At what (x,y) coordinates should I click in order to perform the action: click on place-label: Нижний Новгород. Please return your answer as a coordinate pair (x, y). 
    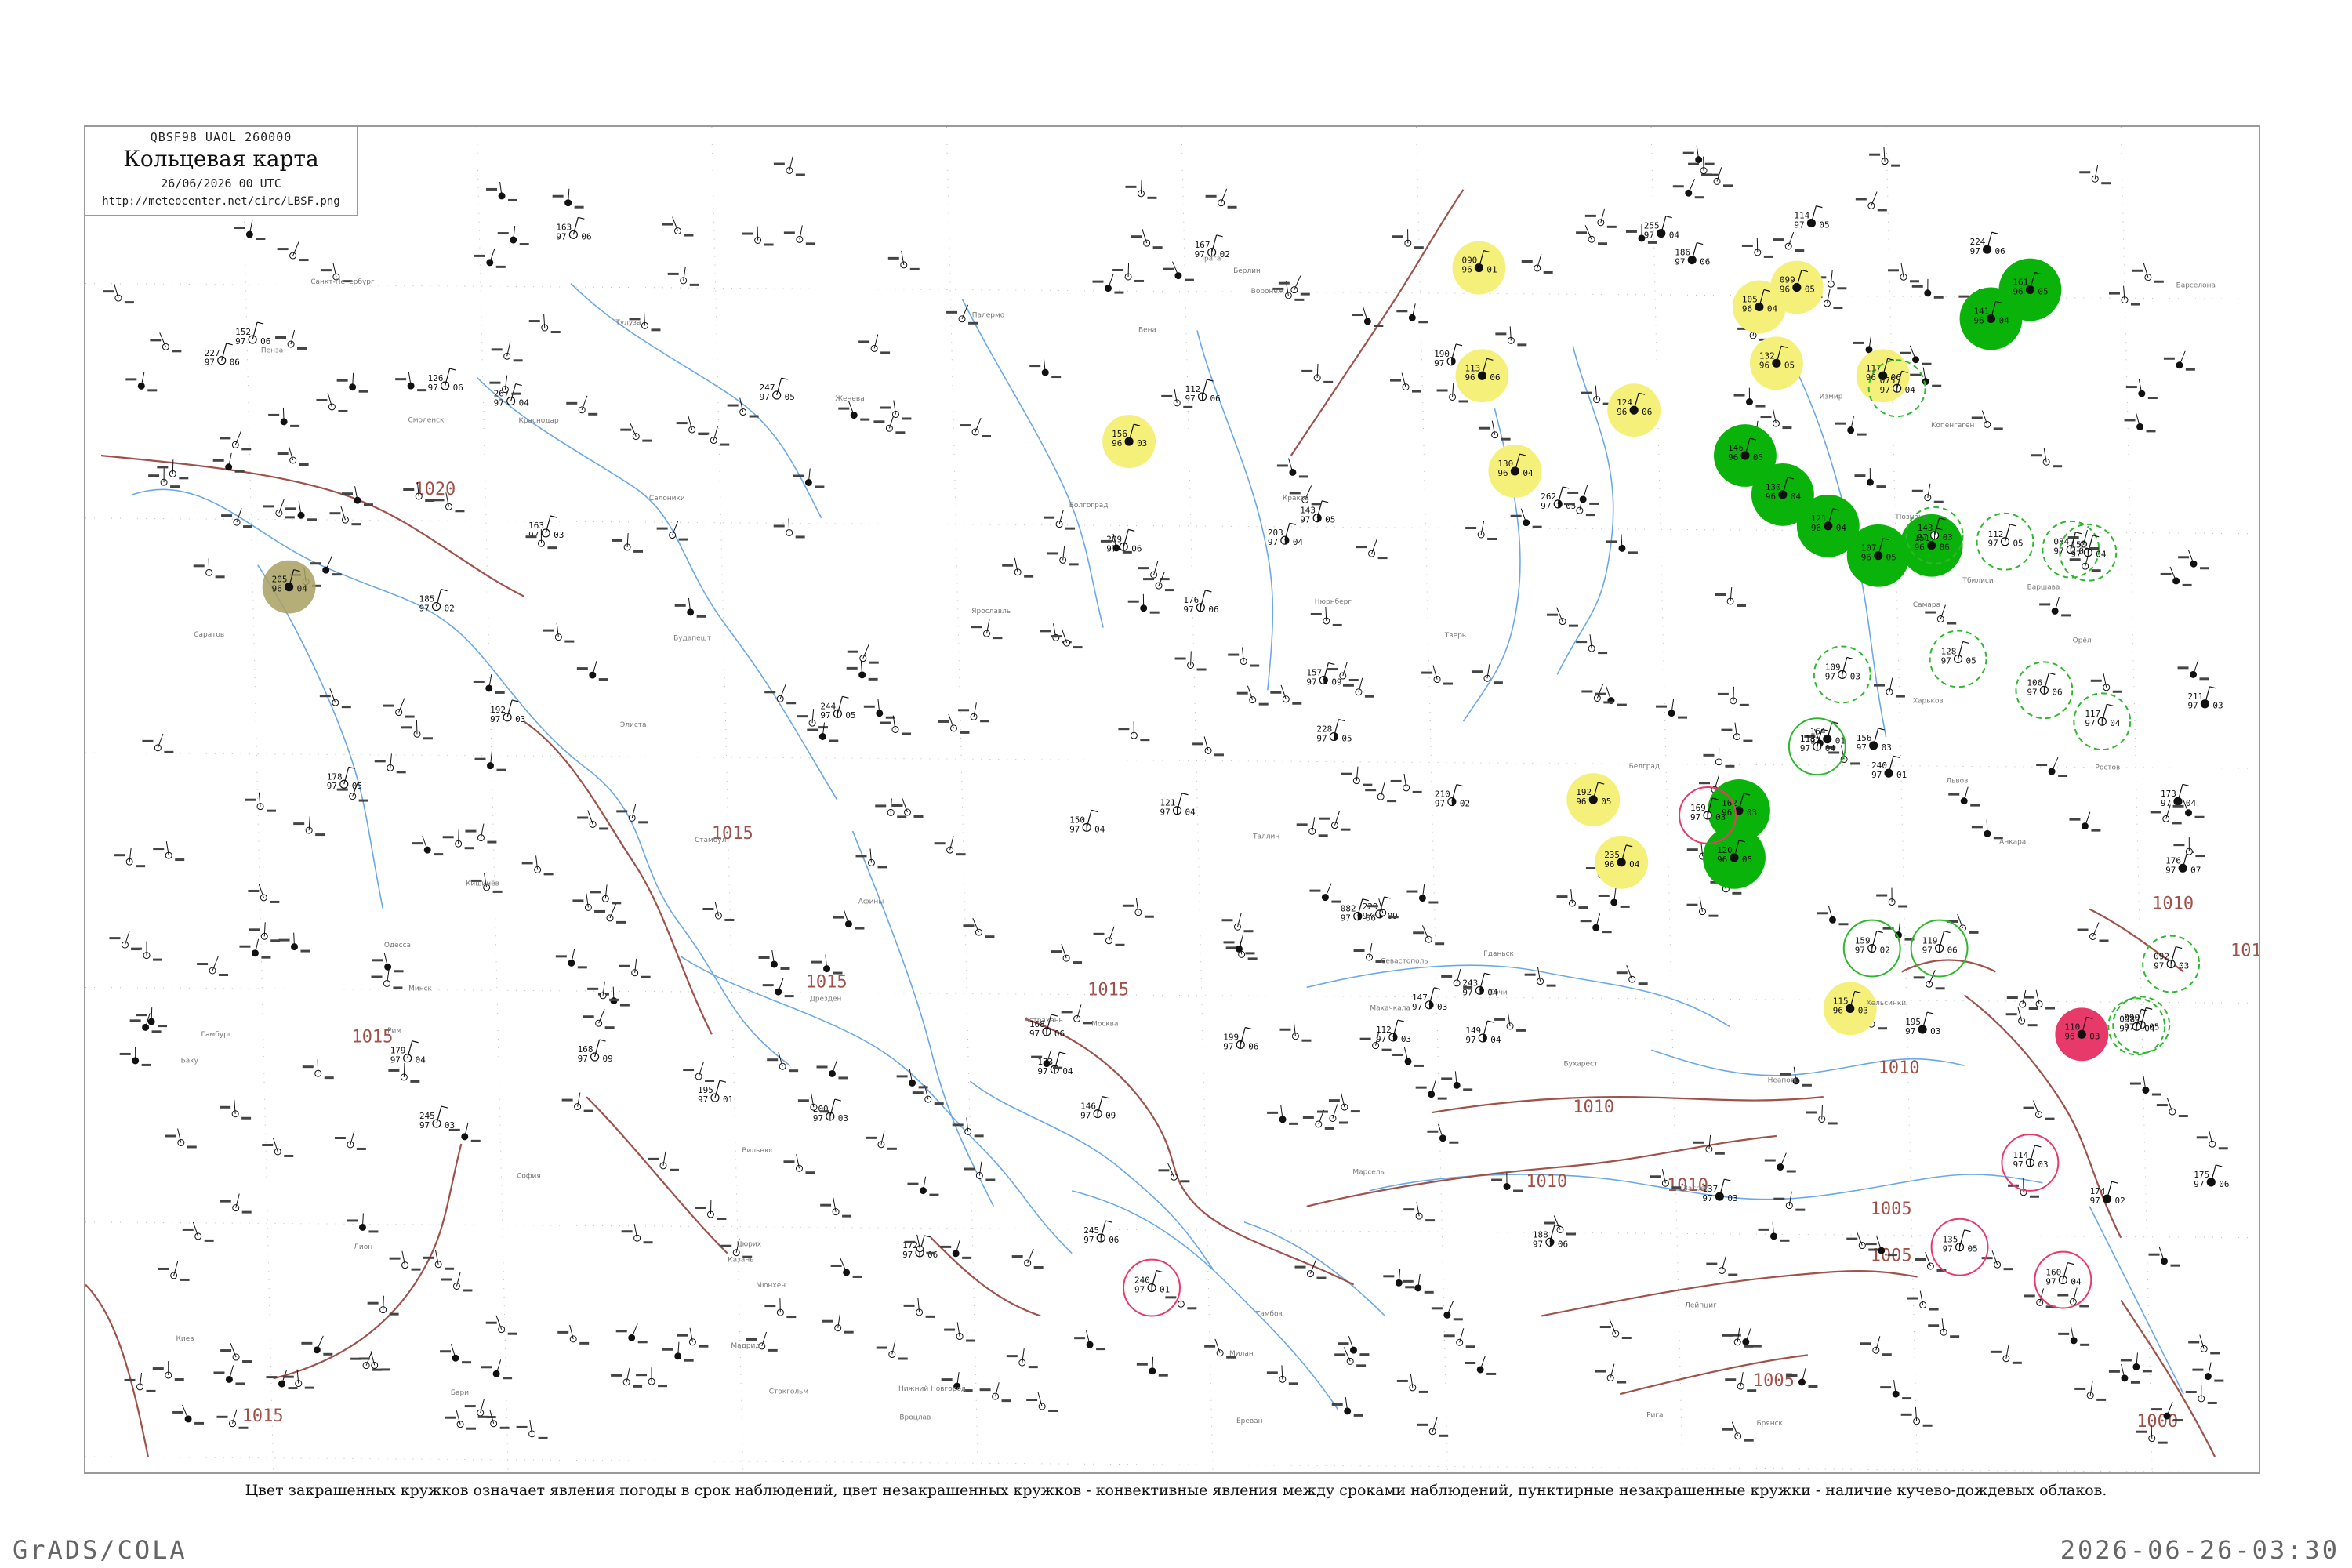
    Looking at the image, I should click on (932, 1389).